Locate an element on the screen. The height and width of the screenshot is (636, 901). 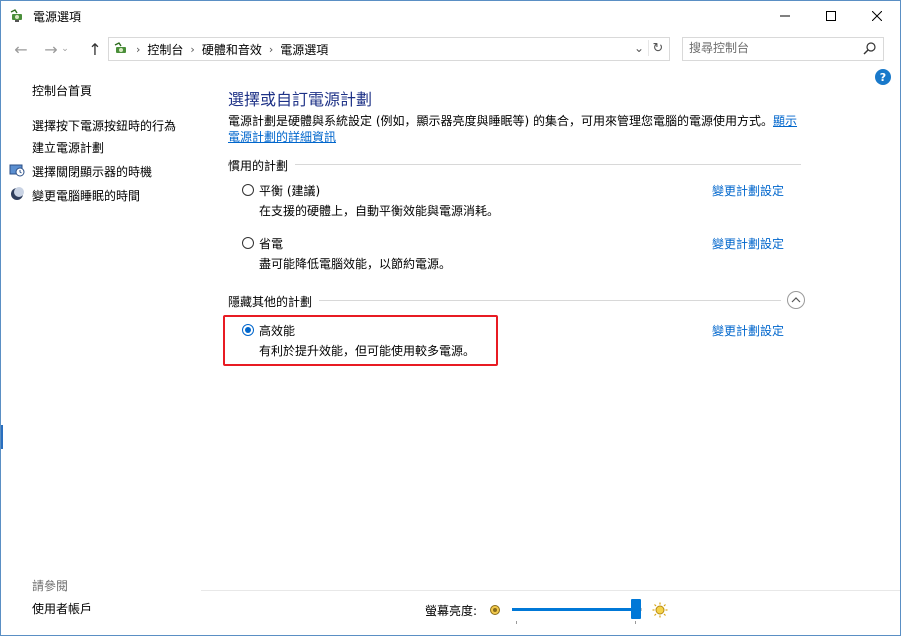
search-icon is located at coordinates (870, 48).